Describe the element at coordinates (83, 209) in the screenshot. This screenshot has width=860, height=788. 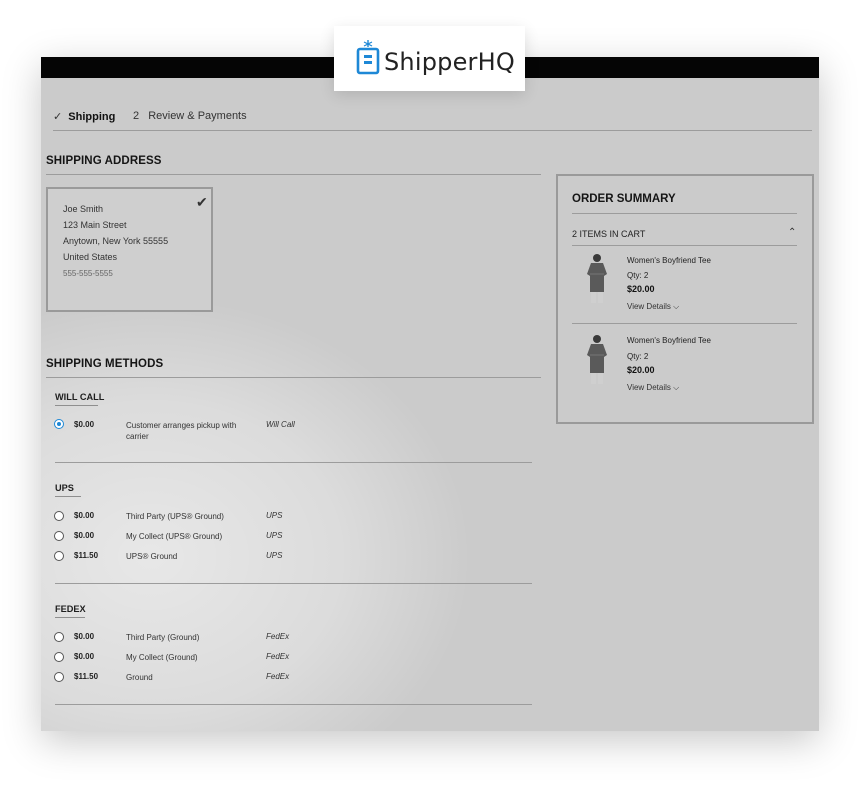
I see `address-name: Joe Smith` at that location.